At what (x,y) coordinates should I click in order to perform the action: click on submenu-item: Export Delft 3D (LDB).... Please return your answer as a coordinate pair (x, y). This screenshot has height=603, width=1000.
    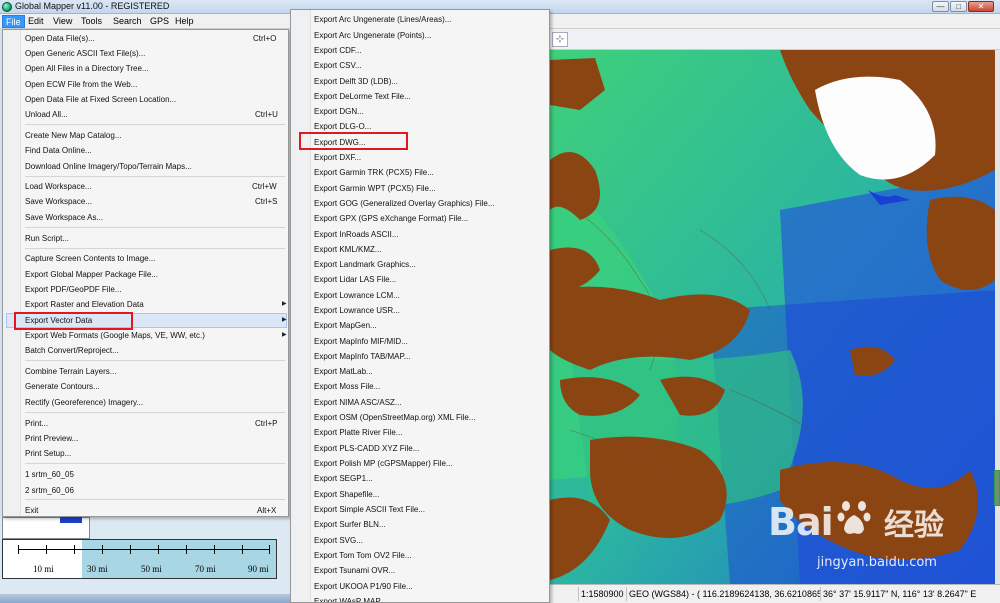
    Looking at the image, I should click on (356, 81).